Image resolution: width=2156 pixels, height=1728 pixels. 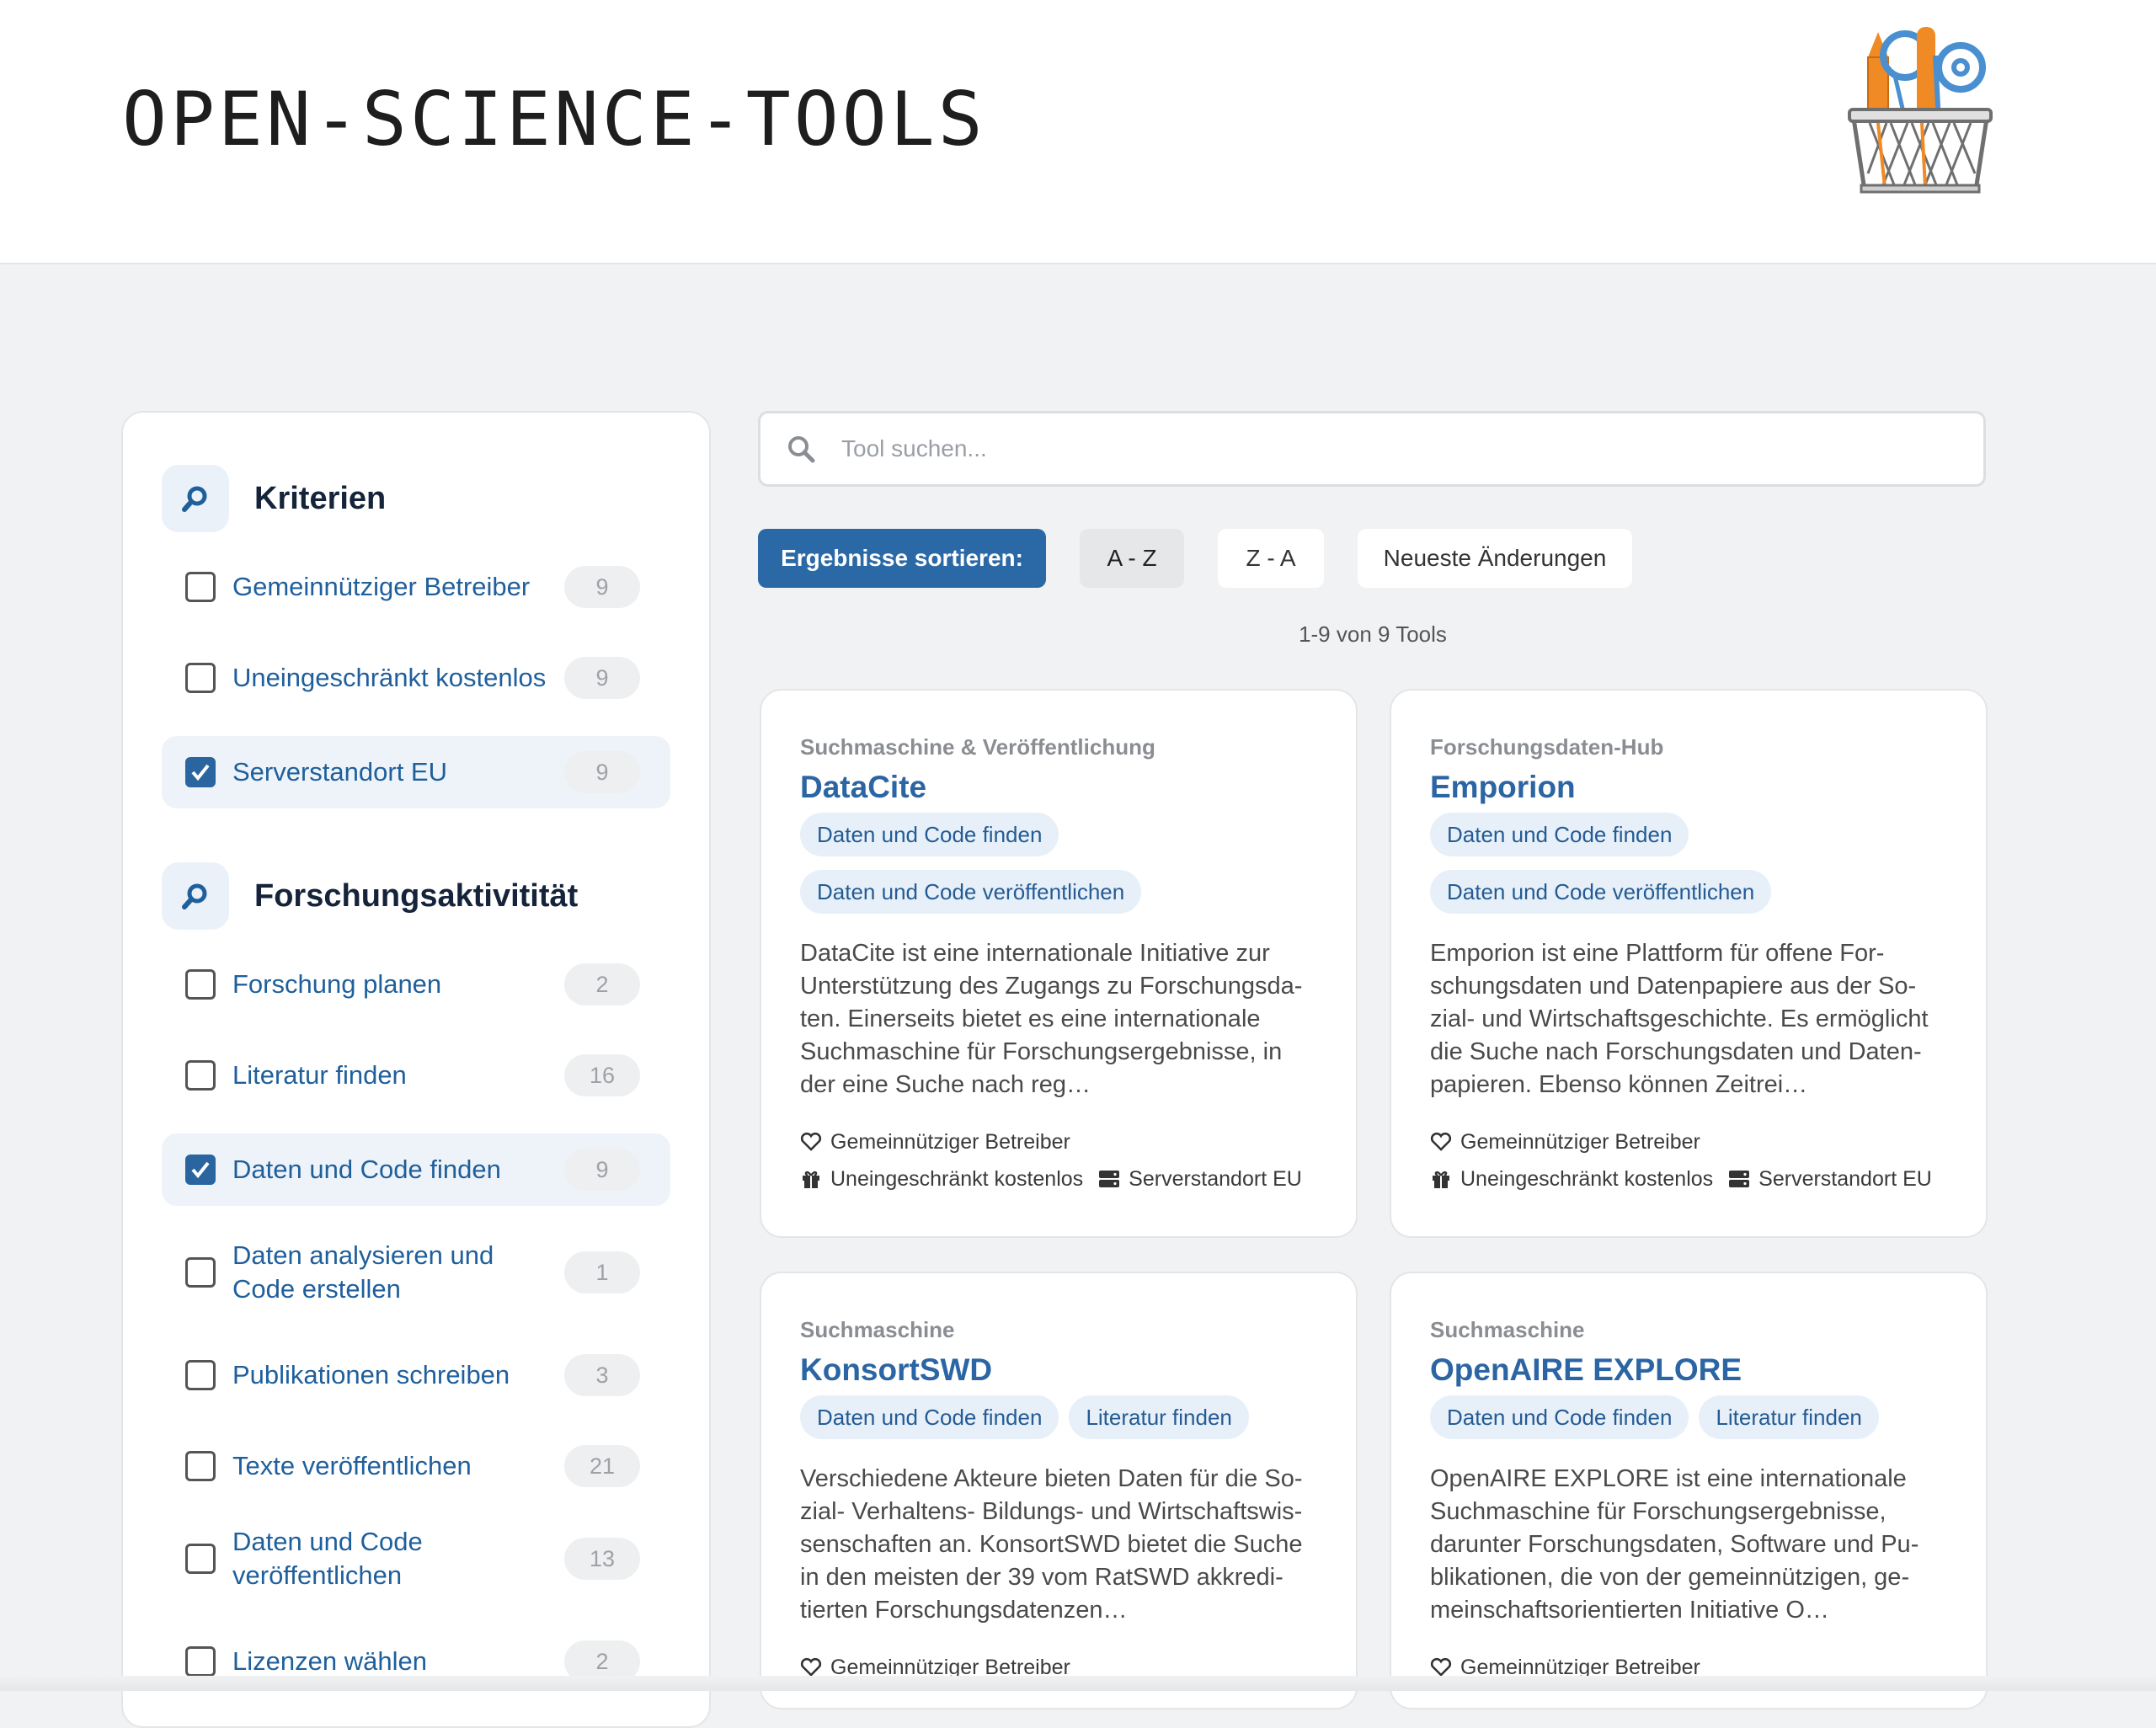 I want to click on filter-label: Daten und Code finden, so click(x=392, y=1170).